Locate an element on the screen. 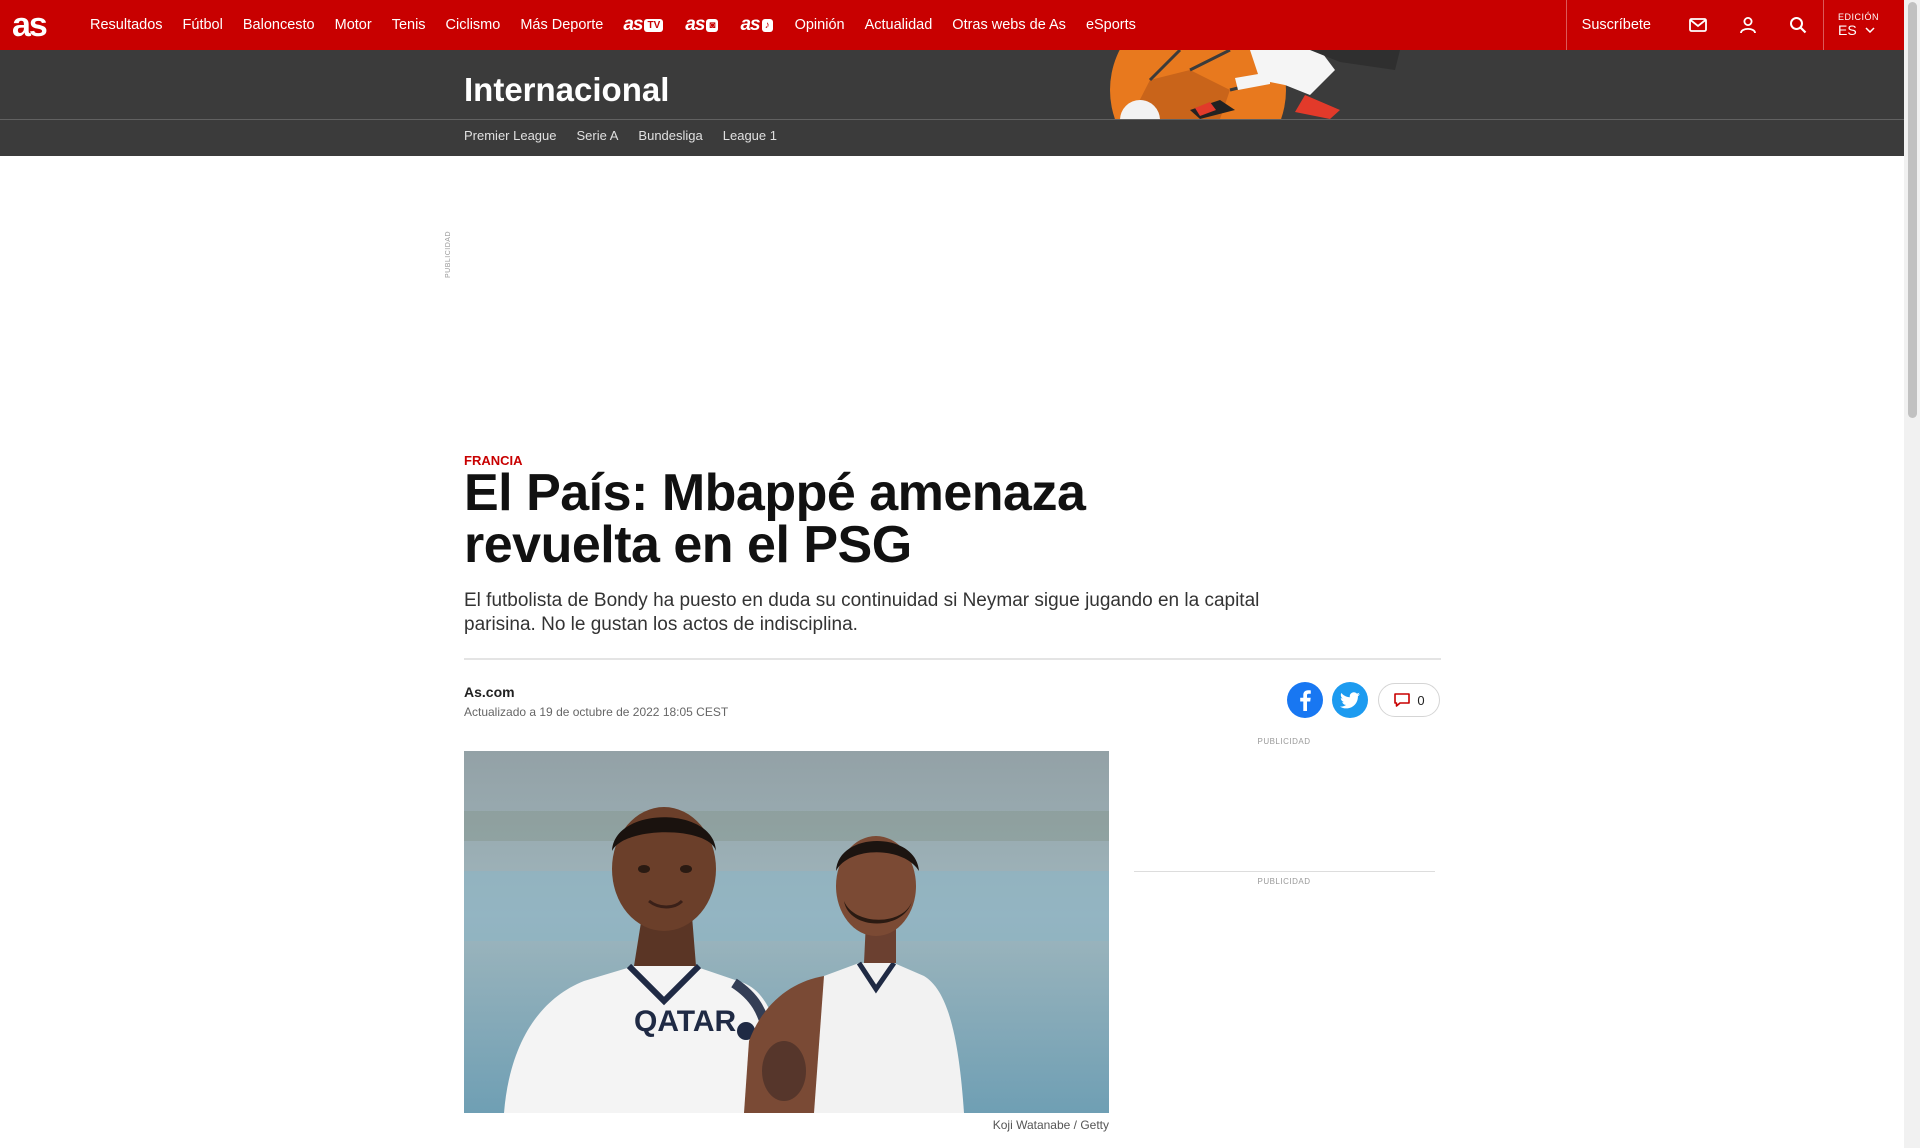 The width and height of the screenshot is (1920, 1148). subnav-serie-a: Serie A is located at coordinates (598, 135).